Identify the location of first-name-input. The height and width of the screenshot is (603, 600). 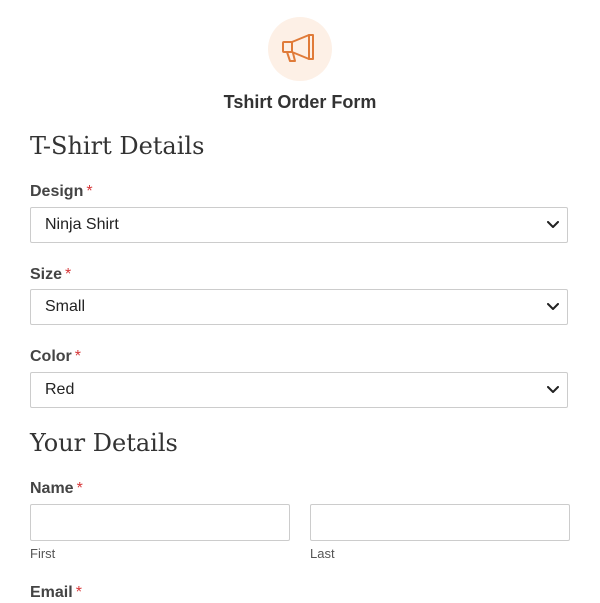
(160, 522).